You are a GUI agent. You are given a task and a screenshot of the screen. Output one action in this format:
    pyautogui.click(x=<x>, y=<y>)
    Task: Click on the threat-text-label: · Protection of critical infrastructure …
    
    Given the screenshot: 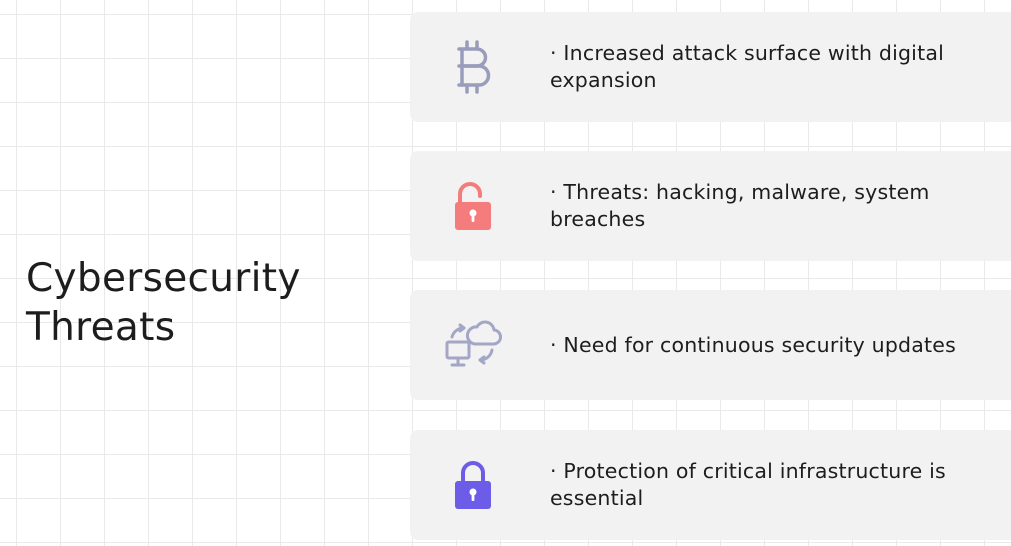 What is the action you would take?
    pyautogui.click(x=748, y=484)
    